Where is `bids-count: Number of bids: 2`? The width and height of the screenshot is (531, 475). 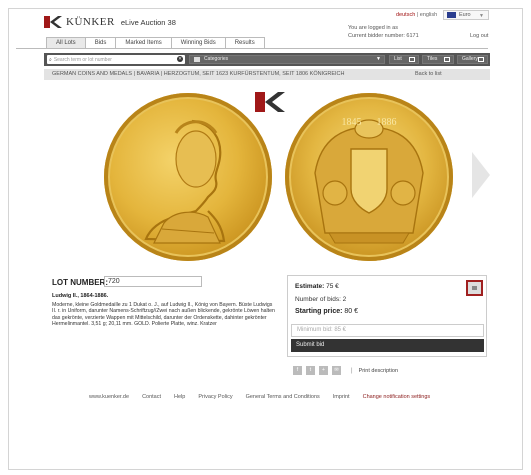
bids-count: Number of bids: 2 is located at coordinates (321, 299).